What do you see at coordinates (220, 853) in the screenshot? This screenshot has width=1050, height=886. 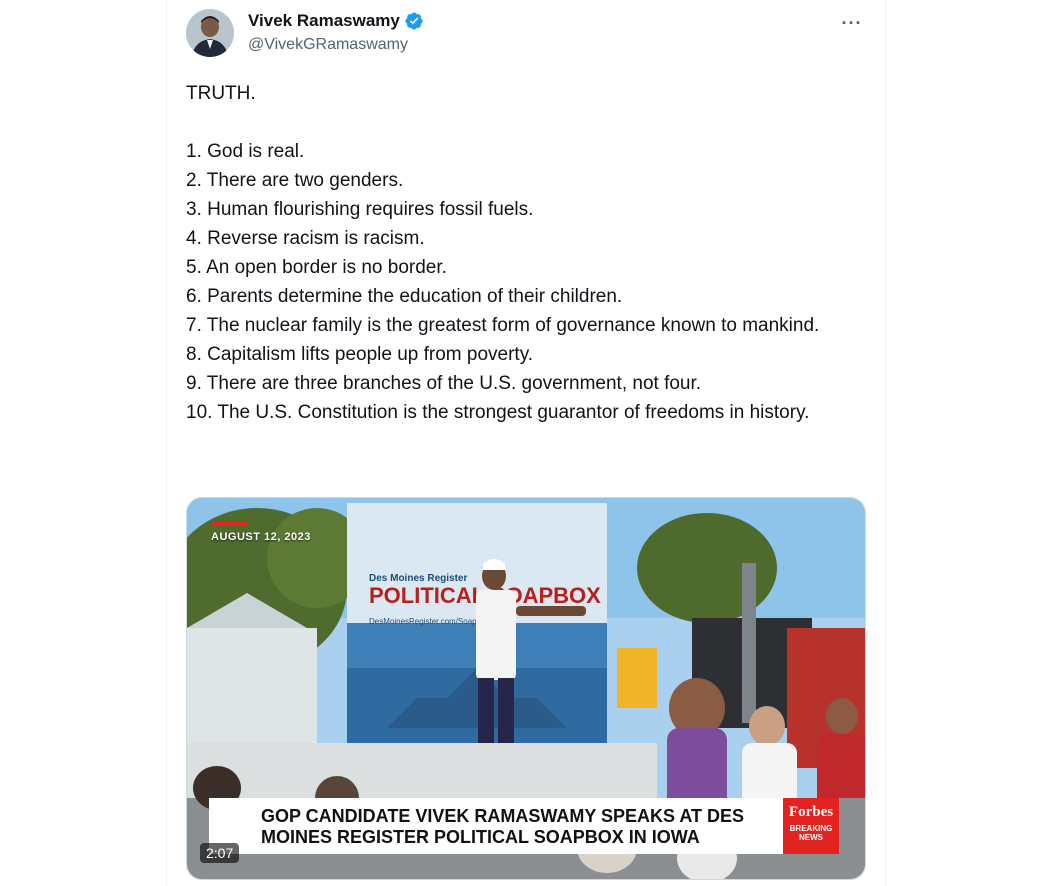 I see `video-duration-badge: 2:07` at bounding box center [220, 853].